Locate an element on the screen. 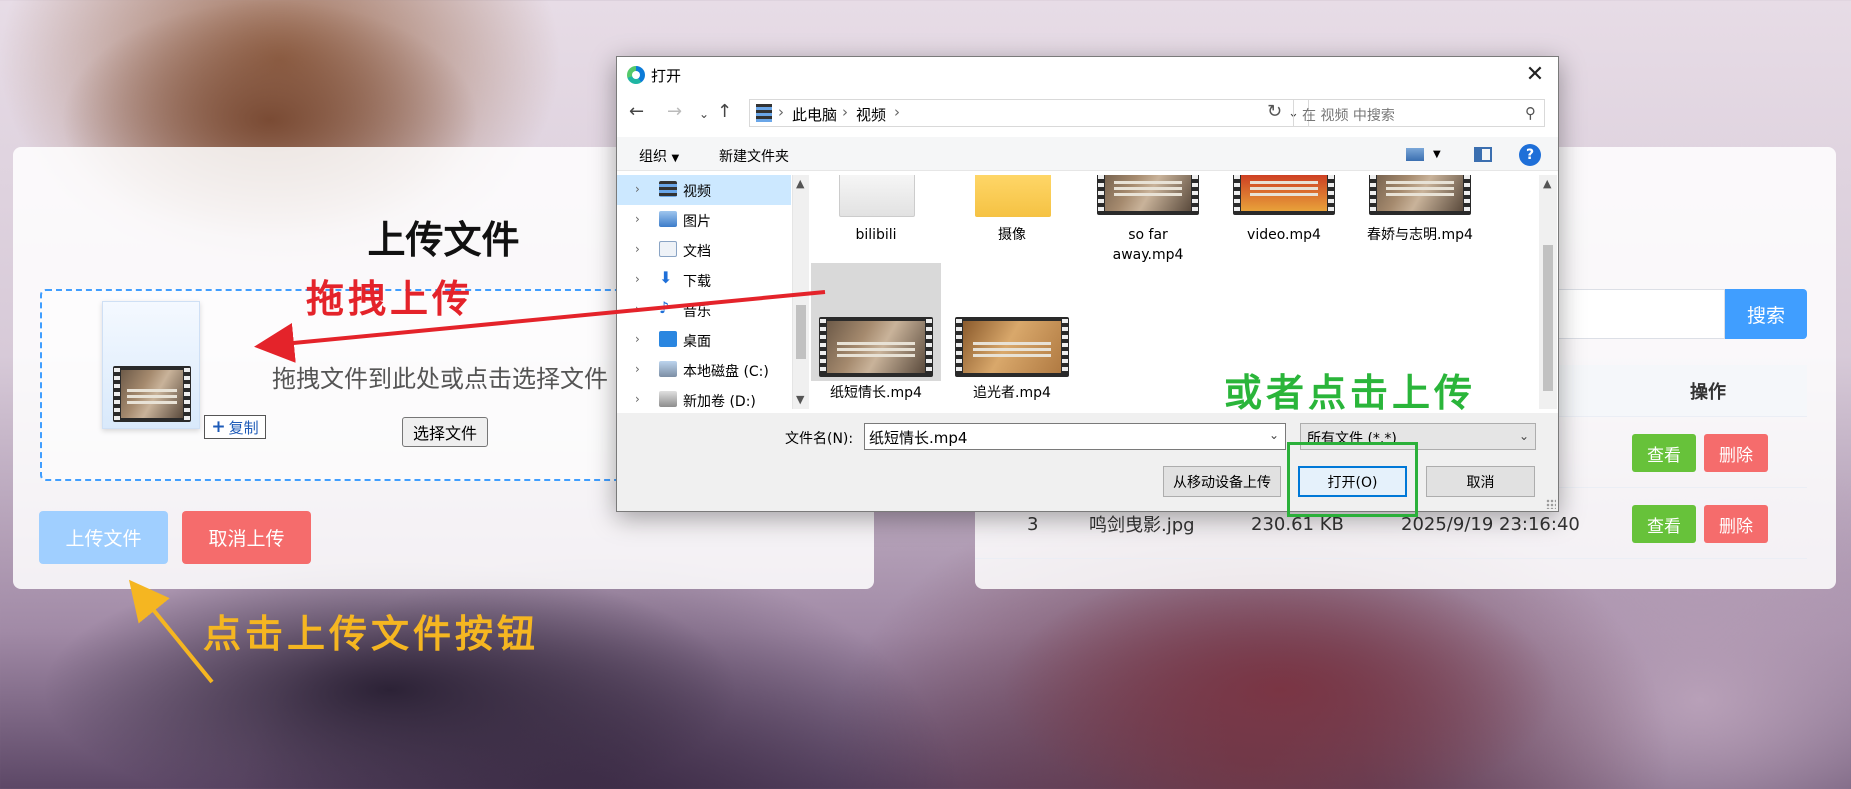 The image size is (1851, 789). red-arrow is located at coordinates (540, 326).